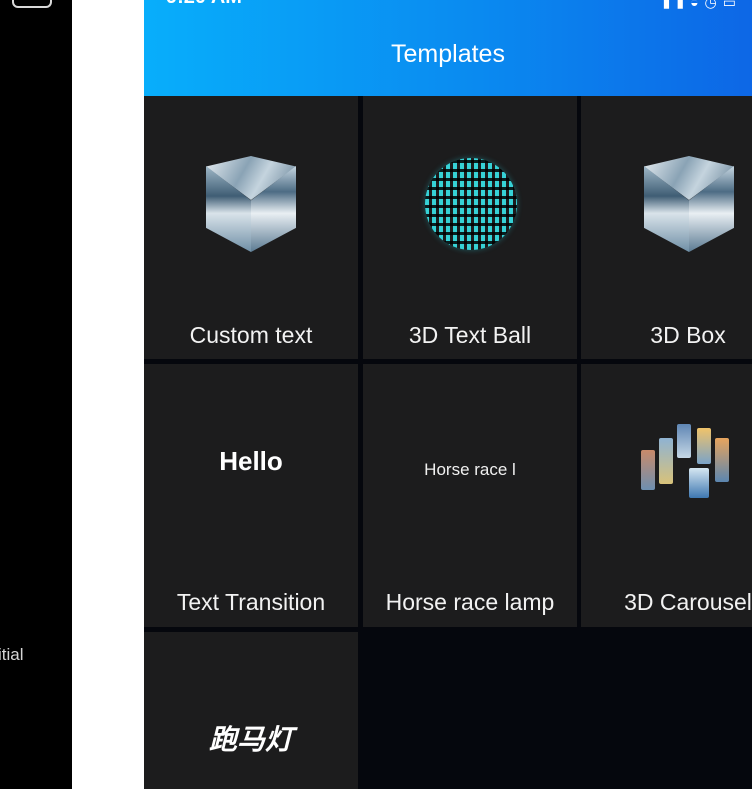 This screenshot has width=752, height=789. Describe the element at coordinates (471, 204) in the screenshot. I see `sphere-icon` at that location.